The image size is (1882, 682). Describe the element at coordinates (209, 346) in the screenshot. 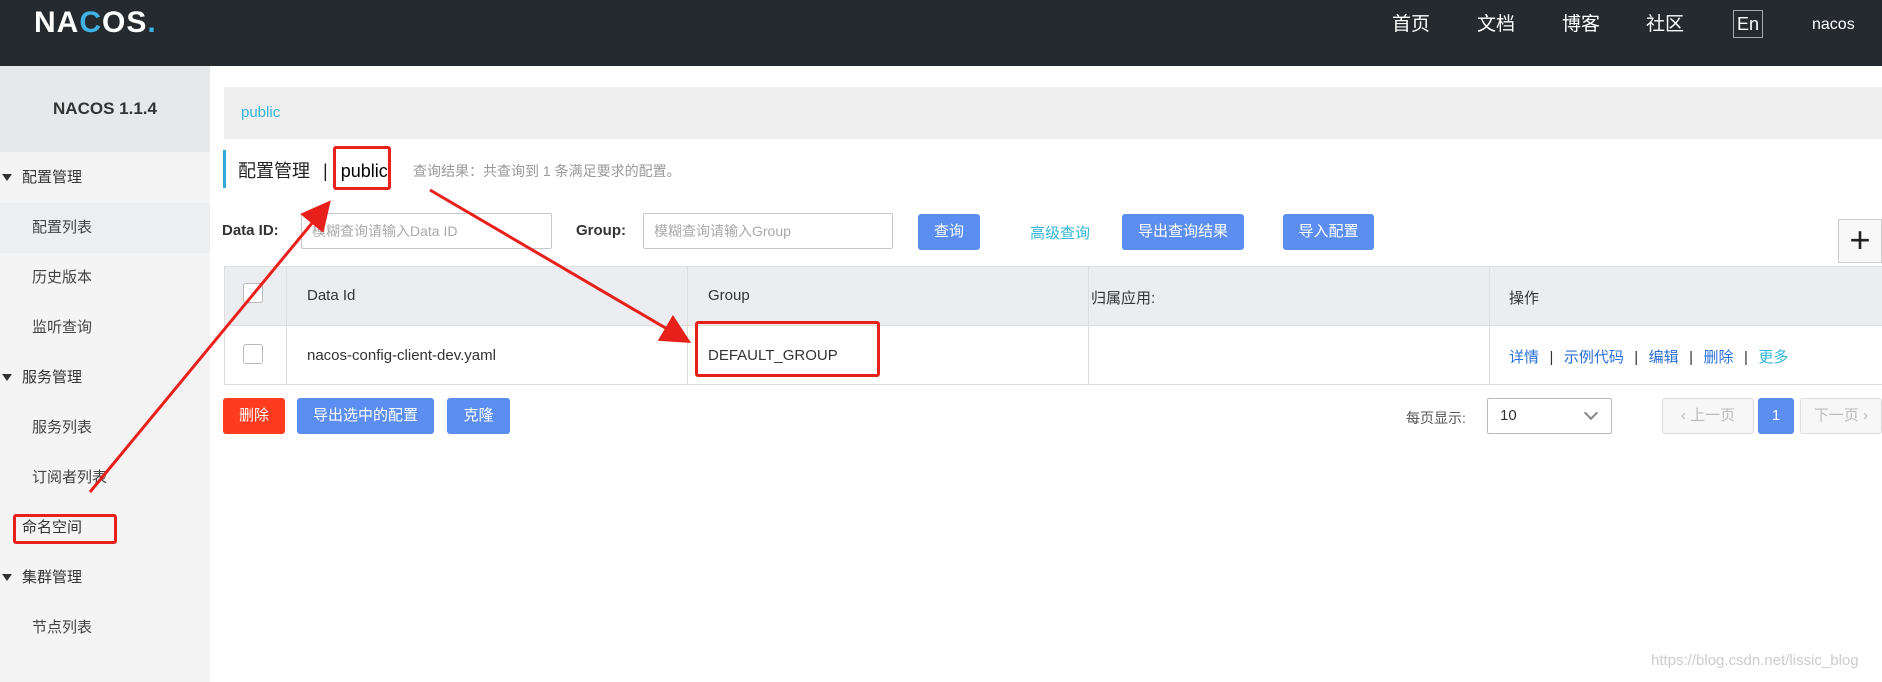

I see `annotation-arrow-to-title` at that location.